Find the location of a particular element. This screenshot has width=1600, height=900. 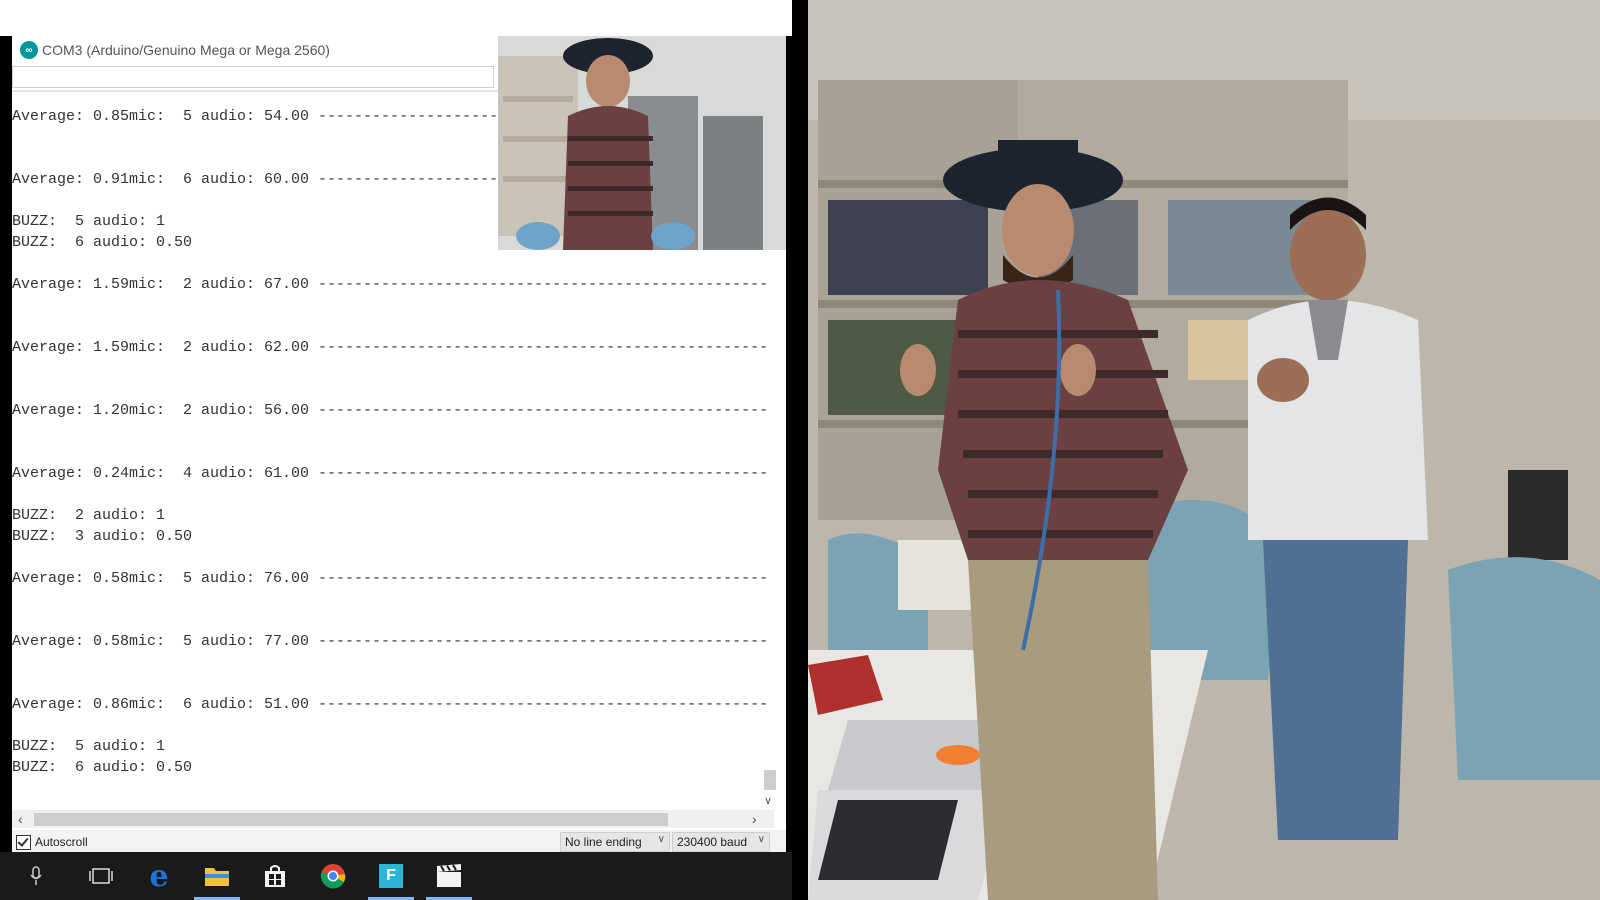

webcam-image is located at coordinates (642, 143).